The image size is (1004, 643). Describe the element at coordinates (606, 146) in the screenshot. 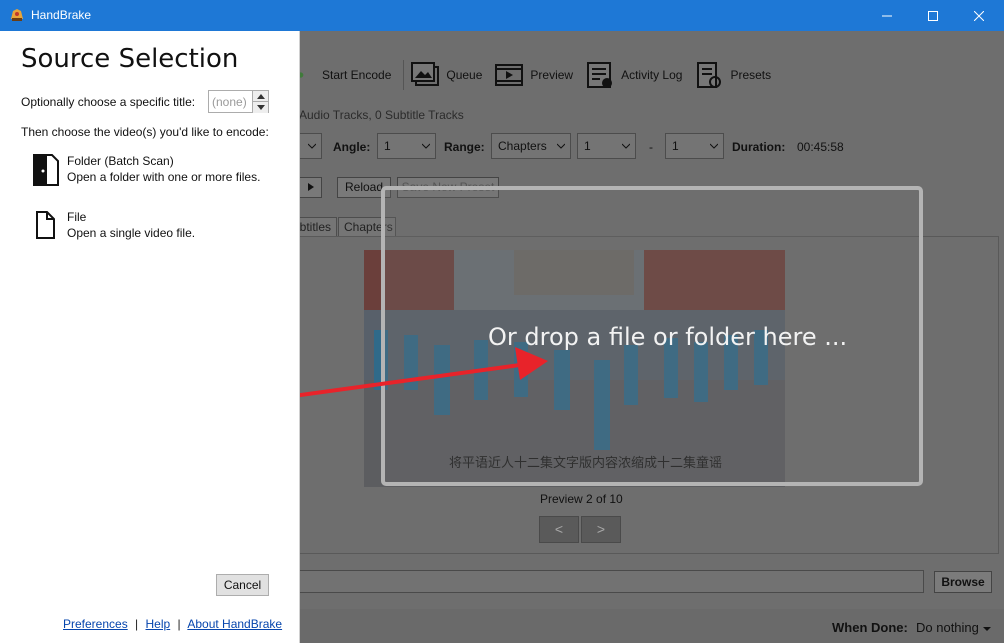

I see `range-start-dropdown: 1` at that location.